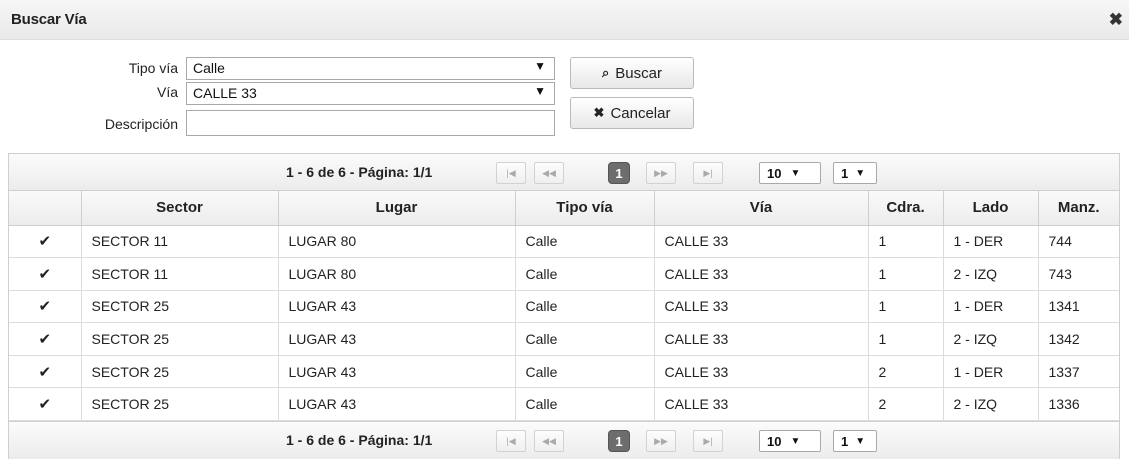  I want to click on column-header-tipo-via: Tipo vía, so click(584, 208).